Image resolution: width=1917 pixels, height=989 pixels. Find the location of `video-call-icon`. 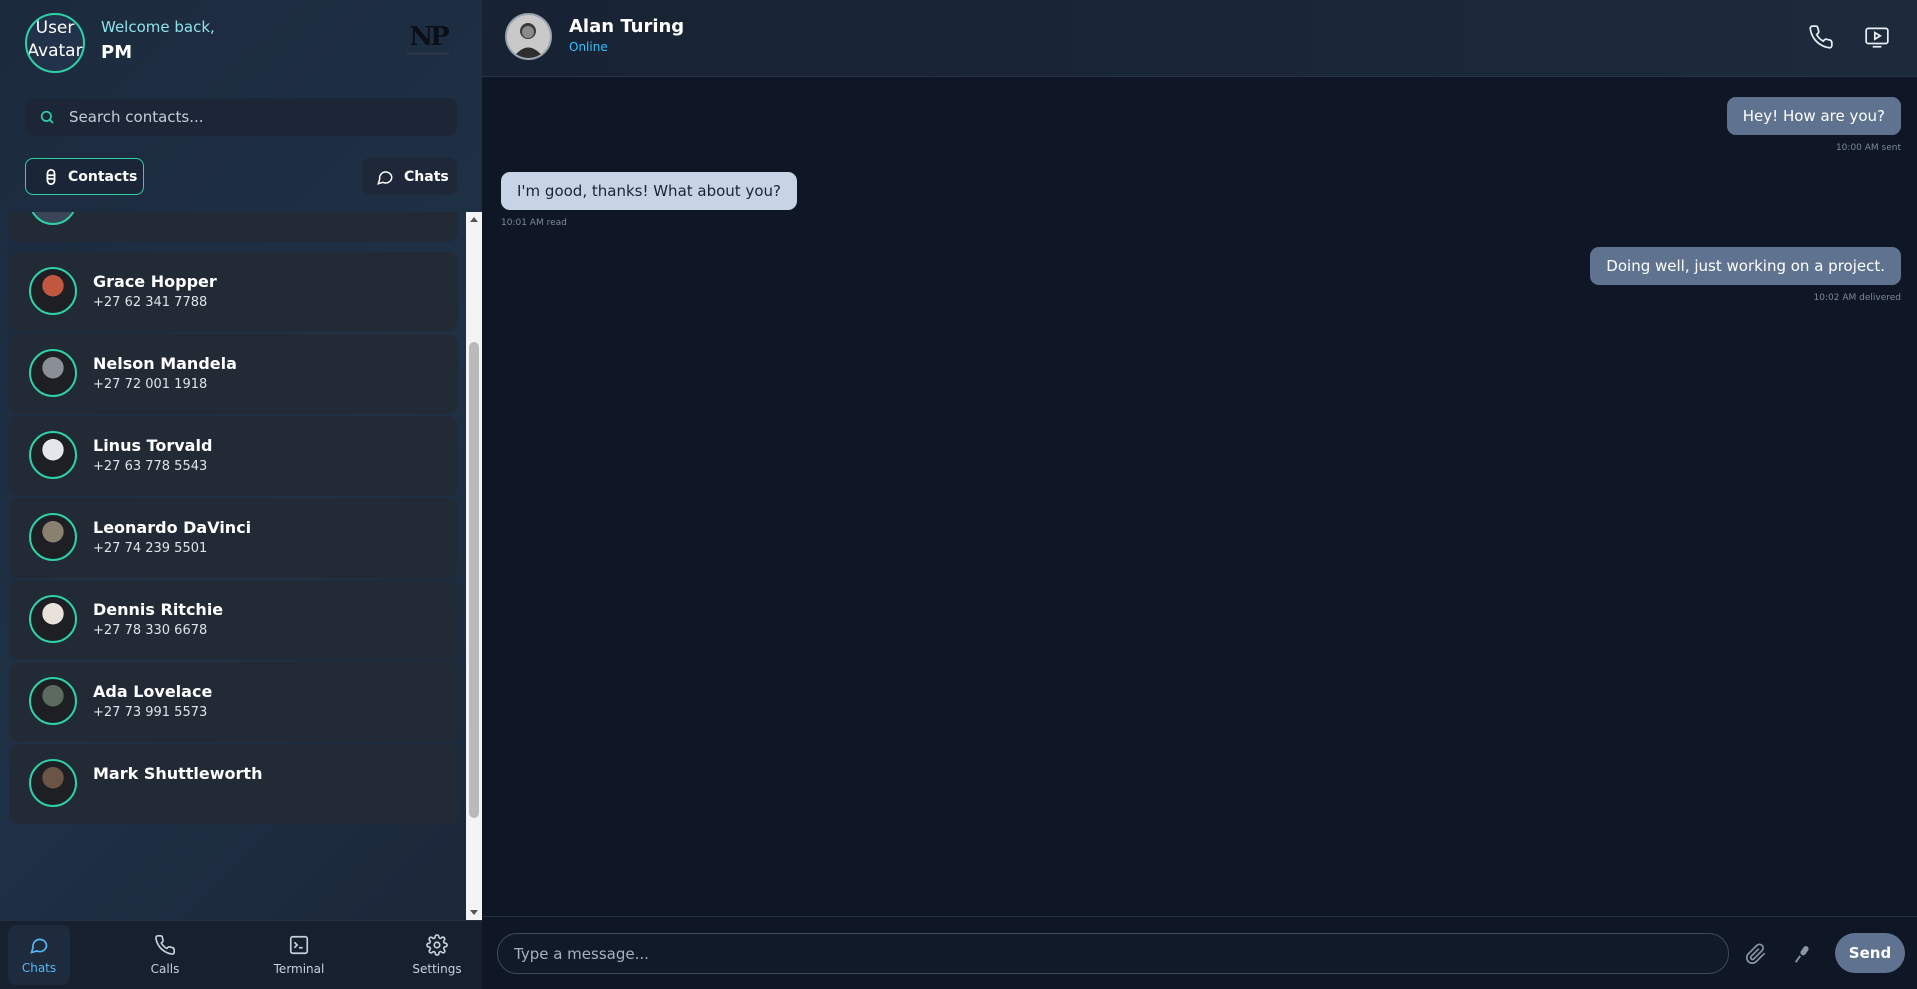

video-call-icon is located at coordinates (1877, 37).